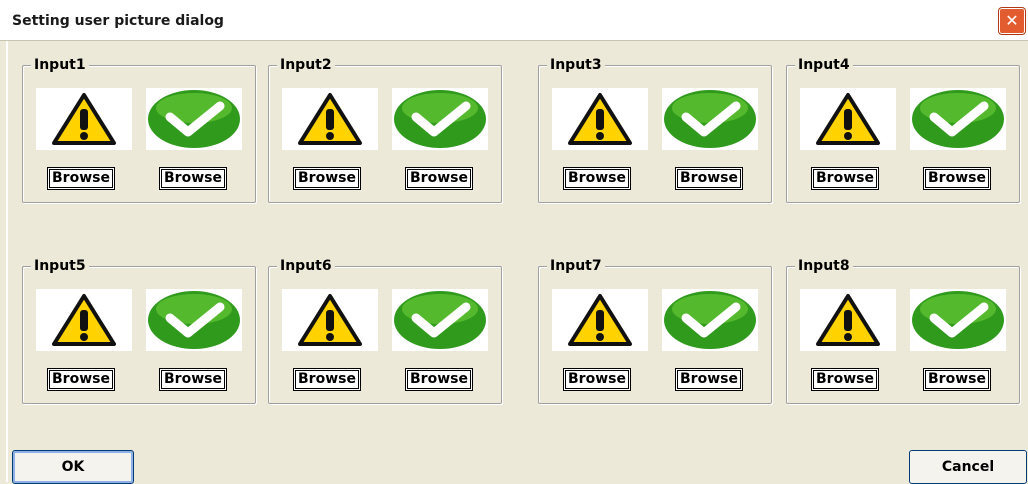 The width and height of the screenshot is (1028, 484). What do you see at coordinates (968, 467) in the screenshot?
I see `cancel-button: Cancel` at bounding box center [968, 467].